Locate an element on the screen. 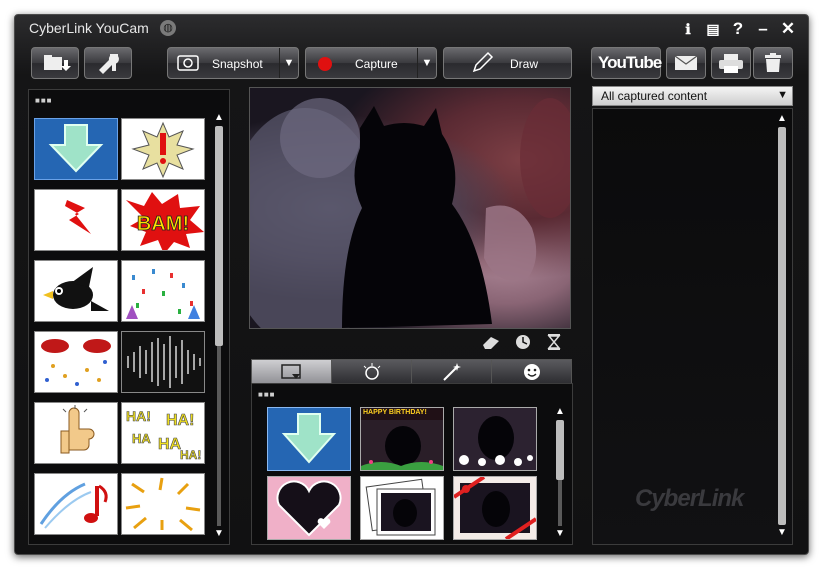 The width and height of the screenshot is (828, 573). snapshot-button: Snapshot ▼ is located at coordinates (233, 63).